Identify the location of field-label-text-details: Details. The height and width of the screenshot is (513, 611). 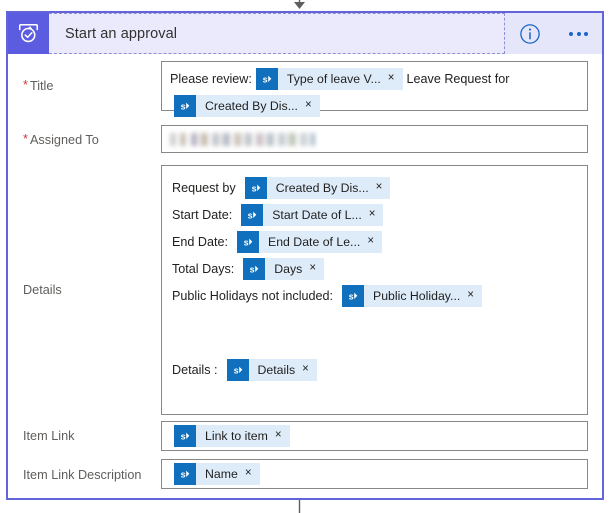
(42, 289).